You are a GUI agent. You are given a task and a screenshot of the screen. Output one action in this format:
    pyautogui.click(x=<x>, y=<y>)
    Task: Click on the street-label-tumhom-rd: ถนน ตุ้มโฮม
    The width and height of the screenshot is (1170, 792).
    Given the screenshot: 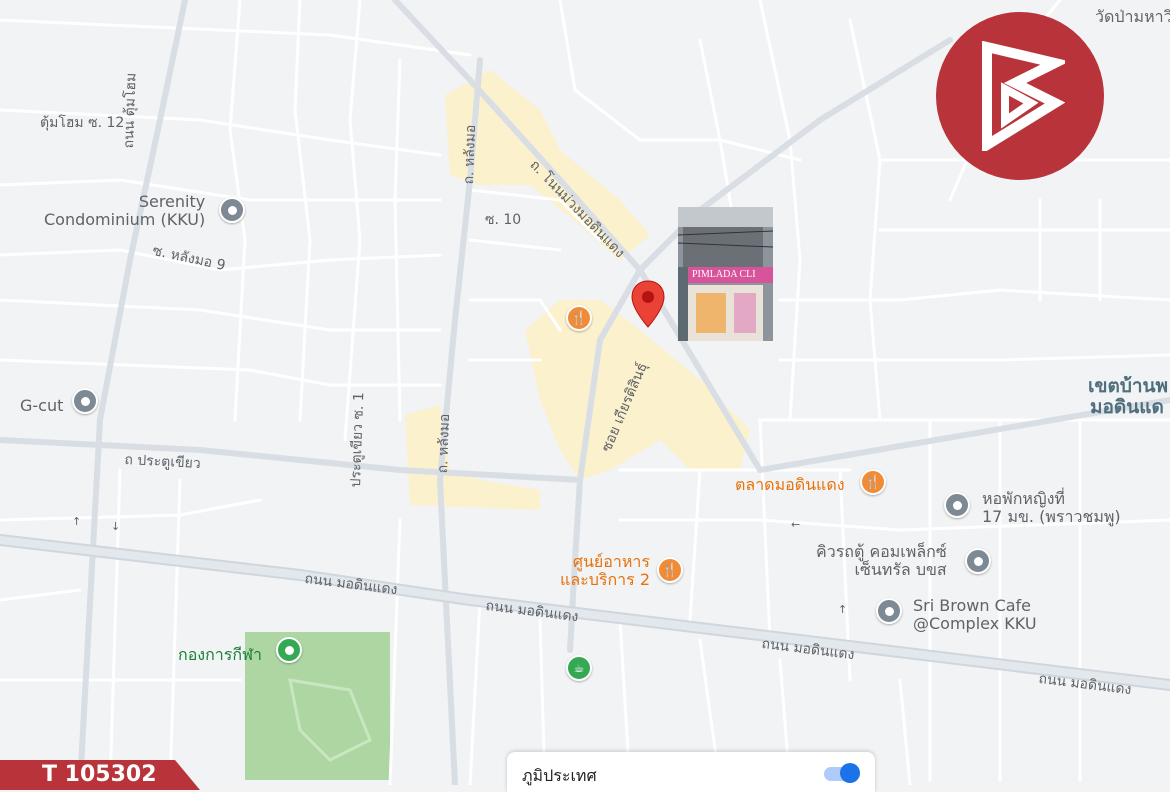 What is the action you would take?
    pyautogui.click(x=130, y=110)
    